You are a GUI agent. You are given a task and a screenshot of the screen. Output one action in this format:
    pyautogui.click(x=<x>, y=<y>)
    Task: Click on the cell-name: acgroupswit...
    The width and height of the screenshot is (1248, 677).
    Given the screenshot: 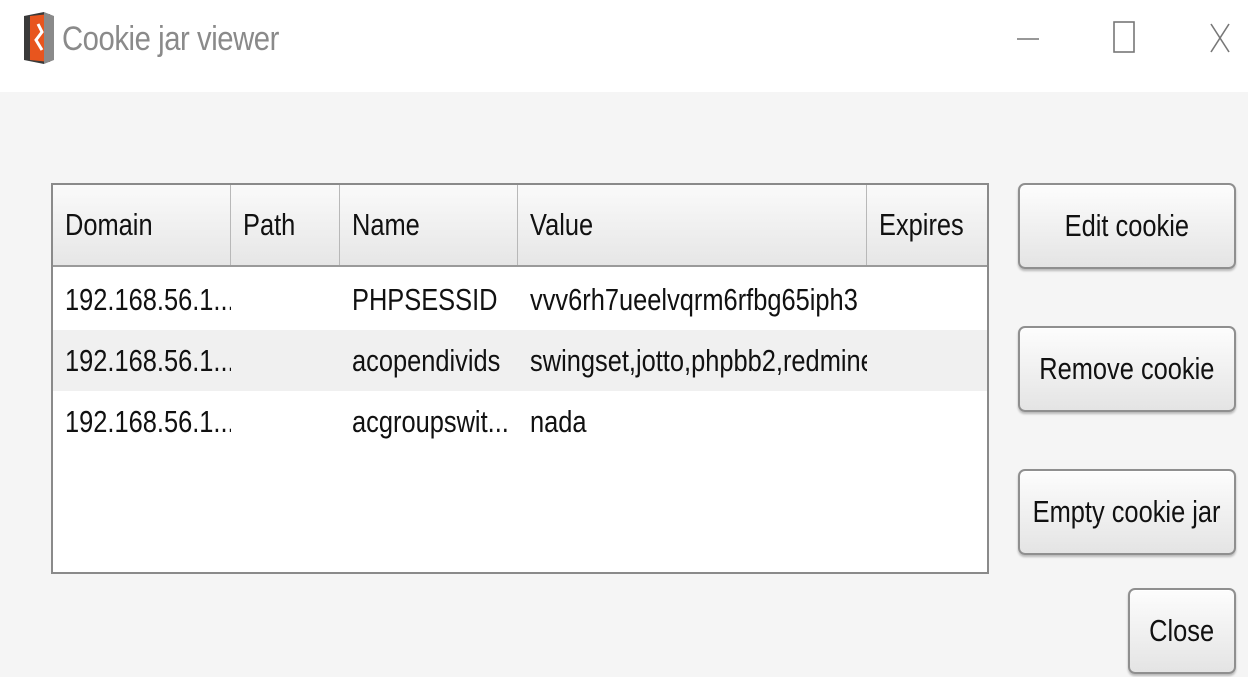 What is the action you would take?
    pyautogui.click(x=430, y=421)
    